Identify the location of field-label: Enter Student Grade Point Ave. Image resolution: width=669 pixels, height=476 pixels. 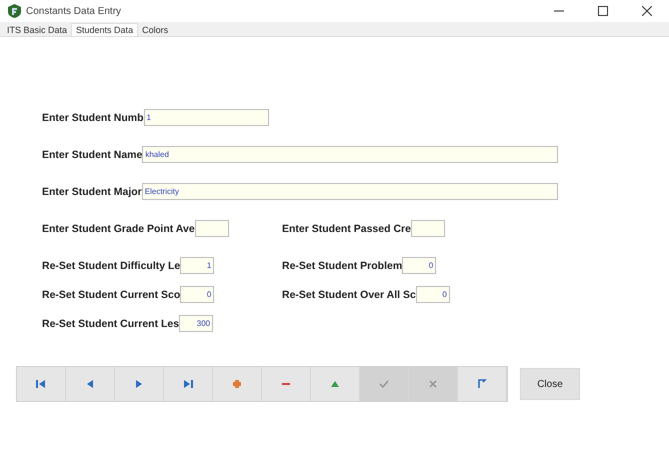
(118, 228).